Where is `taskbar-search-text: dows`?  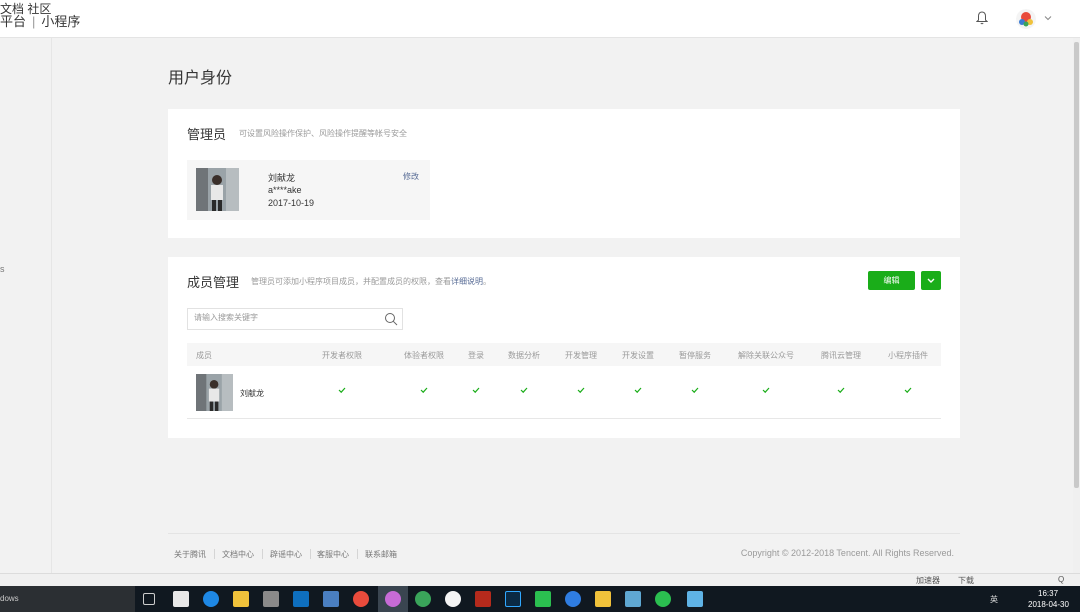
taskbar-search-text: dows is located at coordinates (9, 598).